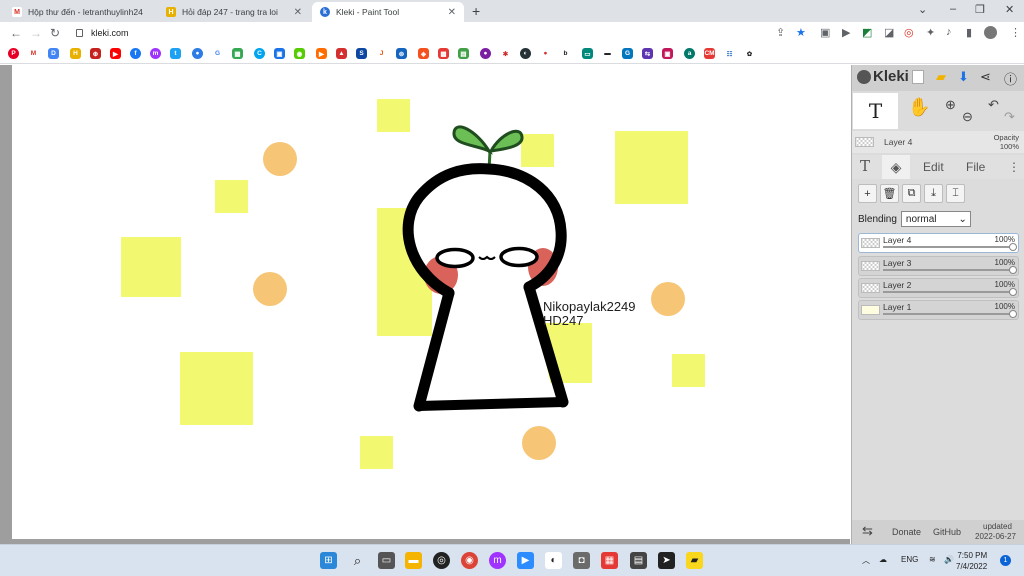 Image resolution: width=1024 pixels, height=576 pixels. What do you see at coordinates (361, 53) in the screenshot?
I see `bookmark-icon: S` at bounding box center [361, 53].